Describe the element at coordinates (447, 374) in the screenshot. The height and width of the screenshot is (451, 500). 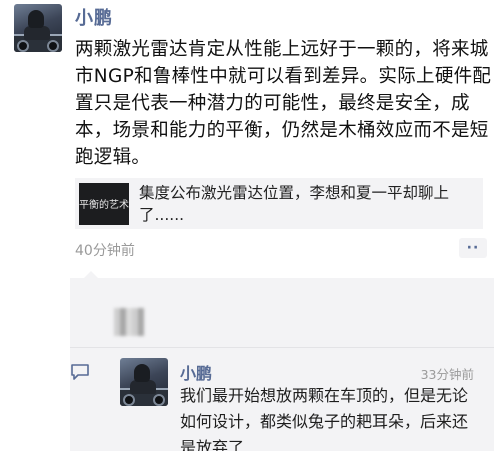
I see `comment-time: 33分钟前` at that location.